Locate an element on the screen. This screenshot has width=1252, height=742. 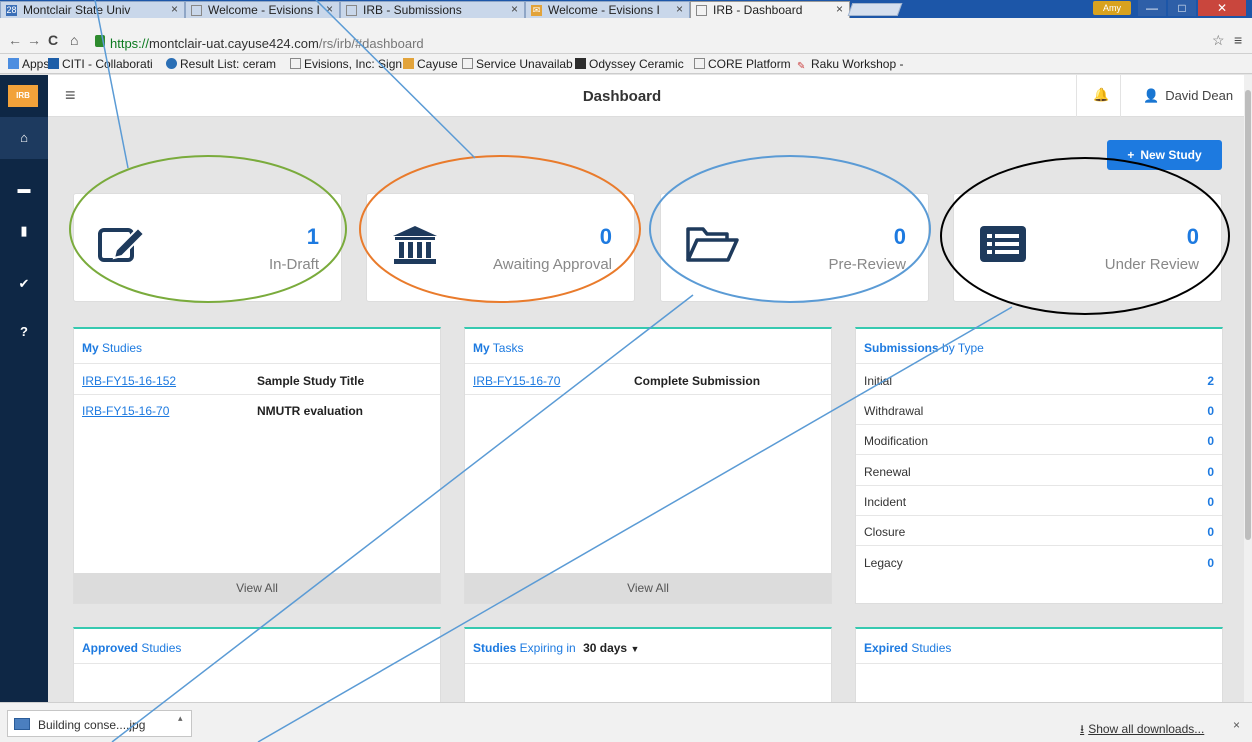
sidebar-document-icon: ▮ is located at coordinates (24, 231).